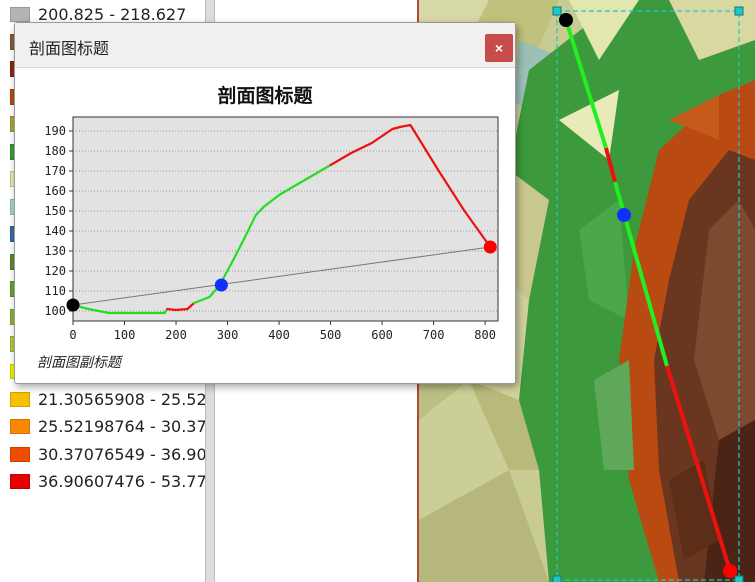  I want to click on y-tick-label: 180, so click(55, 151).